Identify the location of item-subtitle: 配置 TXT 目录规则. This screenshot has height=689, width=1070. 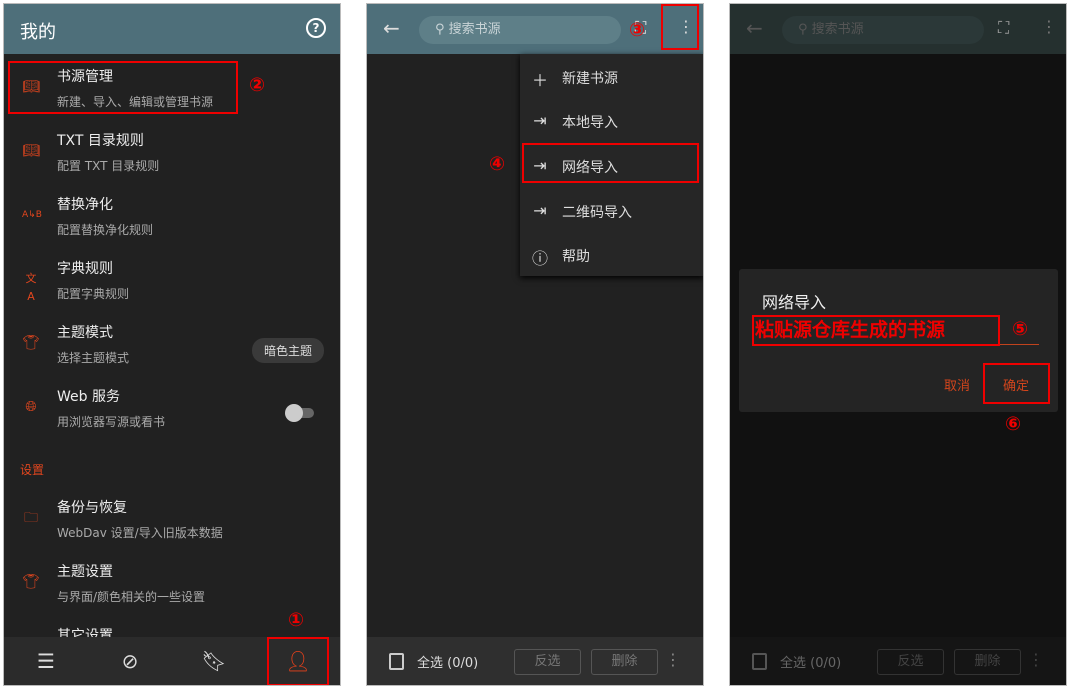
(108, 166).